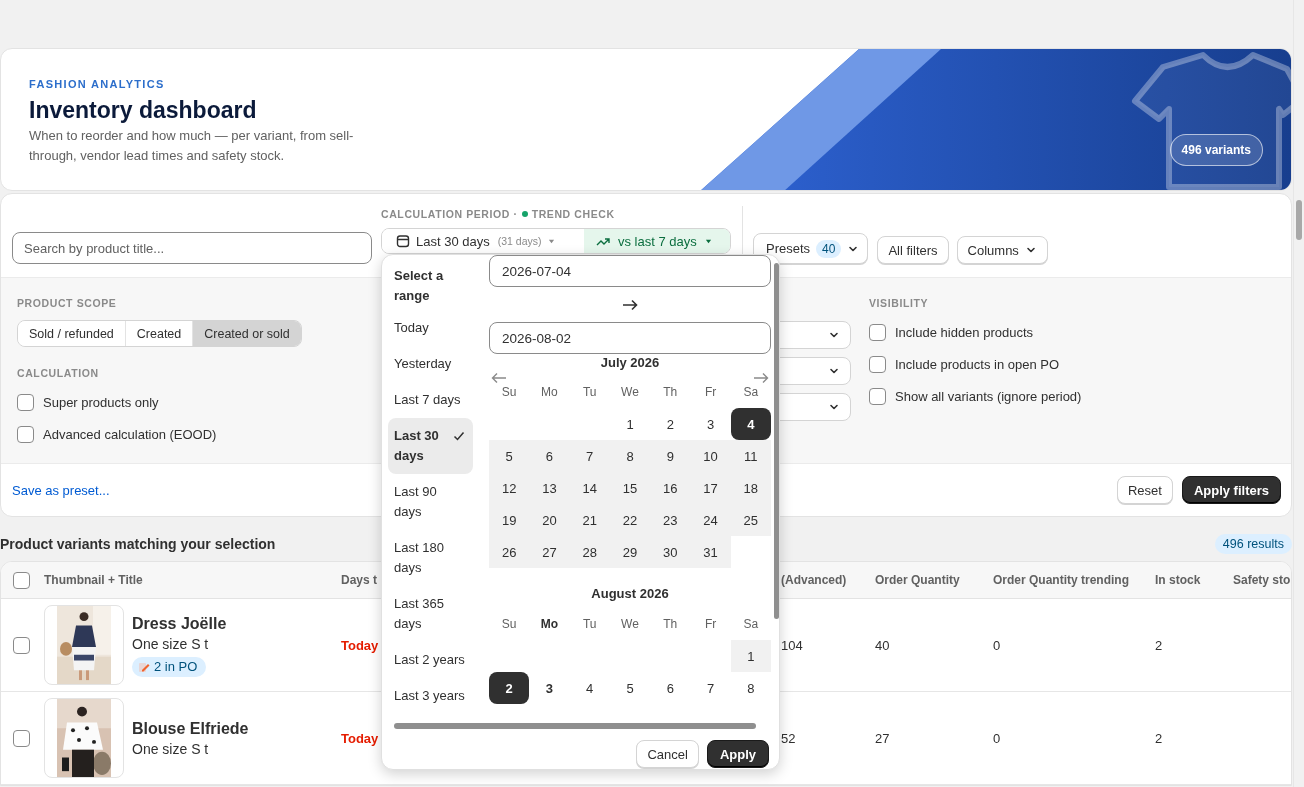 The width and height of the screenshot is (1304, 787). Describe the element at coordinates (899, 303) in the screenshot. I see `section-label: VISIBILITY` at that location.